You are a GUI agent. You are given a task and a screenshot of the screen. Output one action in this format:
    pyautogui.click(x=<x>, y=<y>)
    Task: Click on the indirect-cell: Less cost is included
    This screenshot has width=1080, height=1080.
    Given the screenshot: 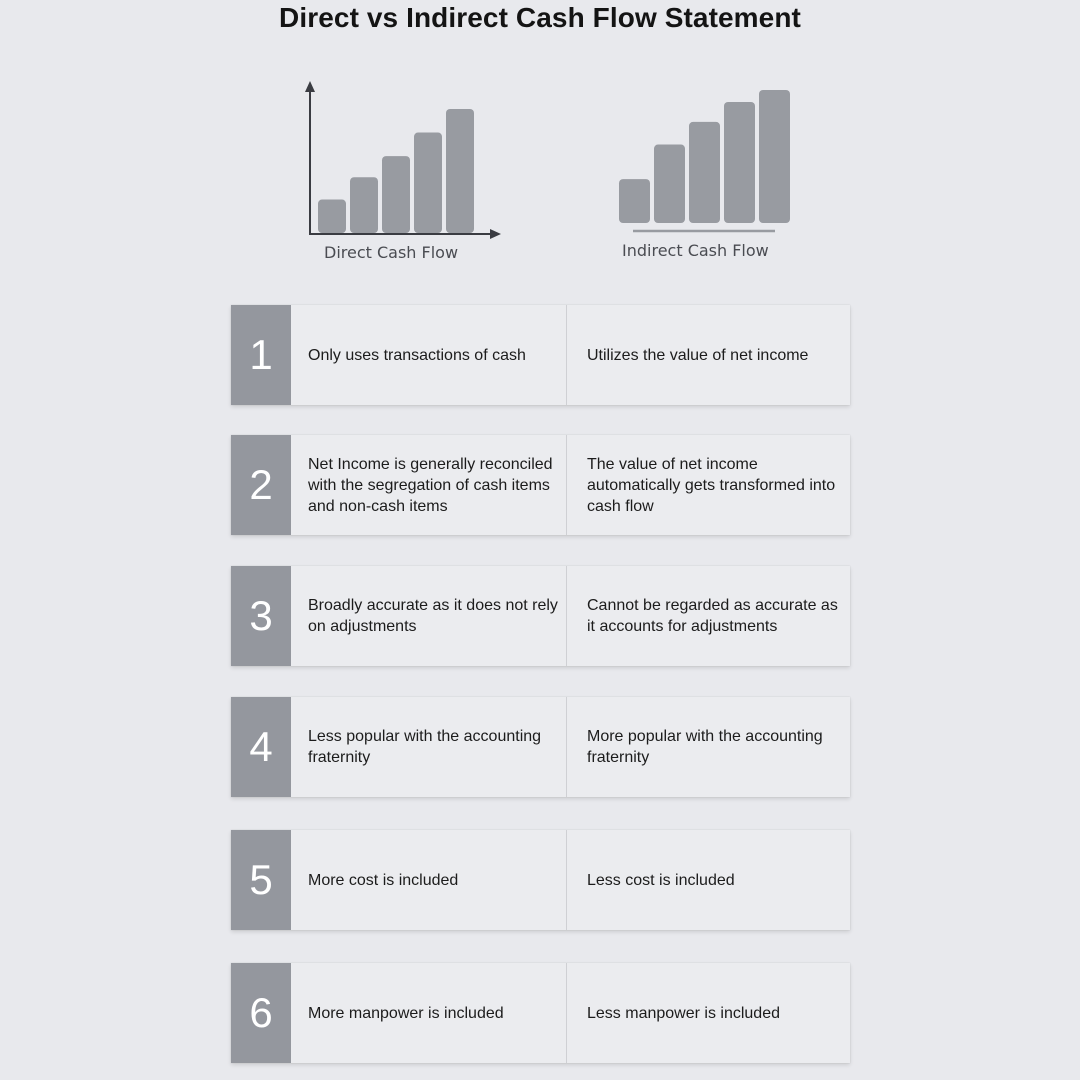 What is the action you would take?
    pyautogui.click(x=708, y=880)
    